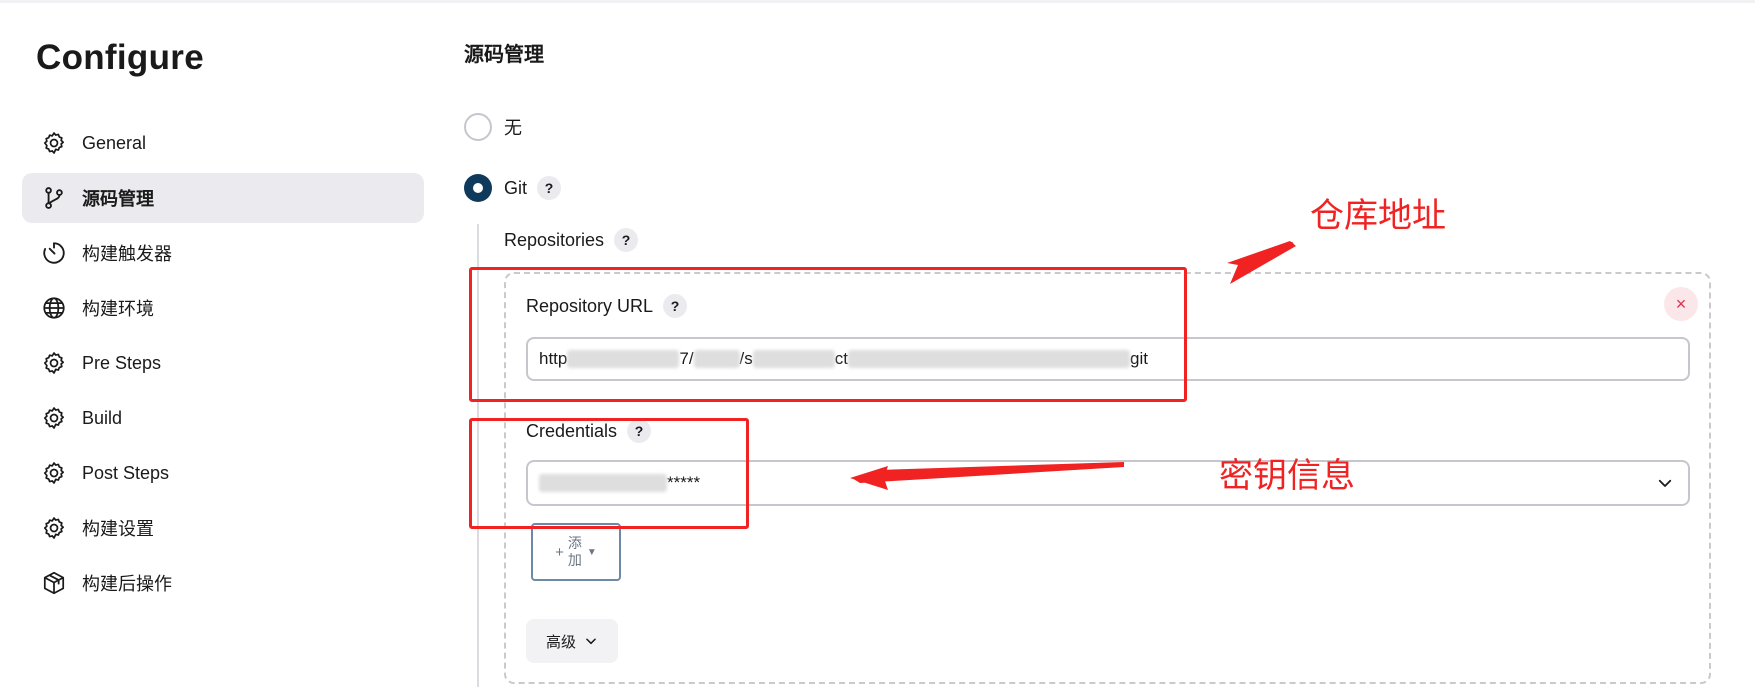  What do you see at coordinates (554, 239) in the screenshot?
I see `repositories-label-text: Repositories` at bounding box center [554, 239].